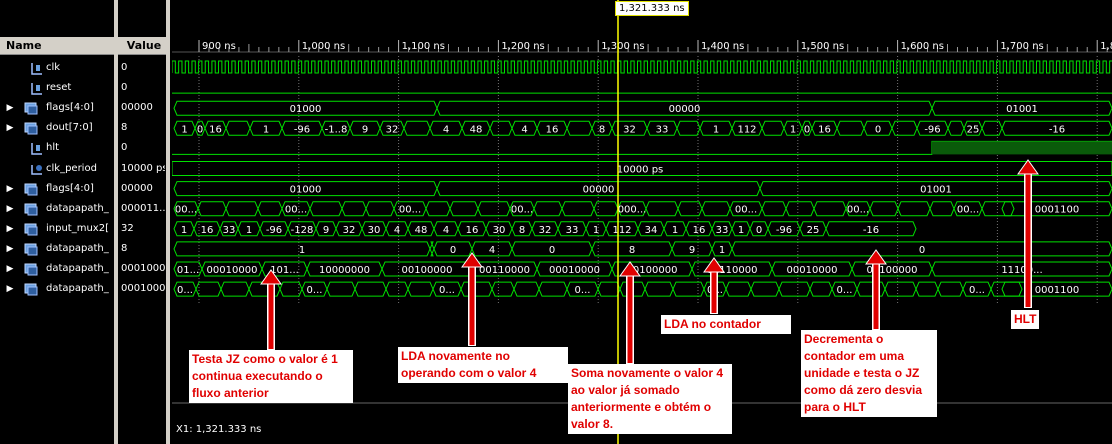 This screenshot has width=1112, height=444. What do you see at coordinates (692, 250) in the screenshot?
I see `datapath3-bus-label: 9` at bounding box center [692, 250].